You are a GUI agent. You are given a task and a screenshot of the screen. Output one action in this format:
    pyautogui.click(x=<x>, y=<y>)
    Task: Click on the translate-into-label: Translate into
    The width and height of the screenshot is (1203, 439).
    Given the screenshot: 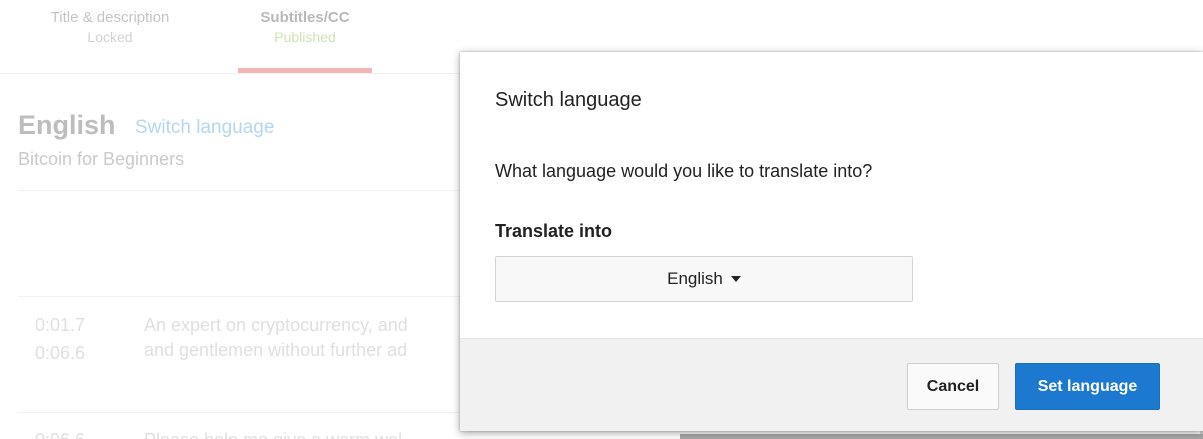 What is the action you would take?
    pyautogui.click(x=554, y=231)
    